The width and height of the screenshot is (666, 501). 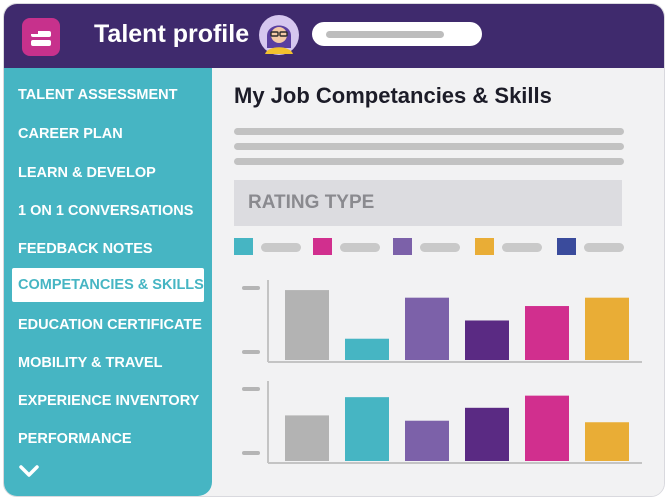 I want to click on bar-chart-bottom-svg, so click(x=442, y=422).